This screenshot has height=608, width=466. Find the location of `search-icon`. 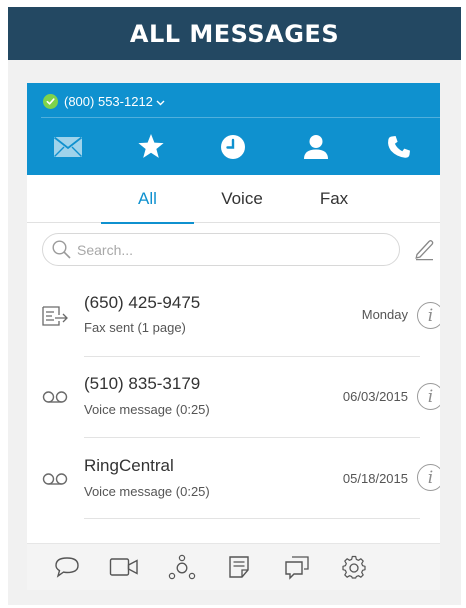

search-icon is located at coordinates (61, 249).